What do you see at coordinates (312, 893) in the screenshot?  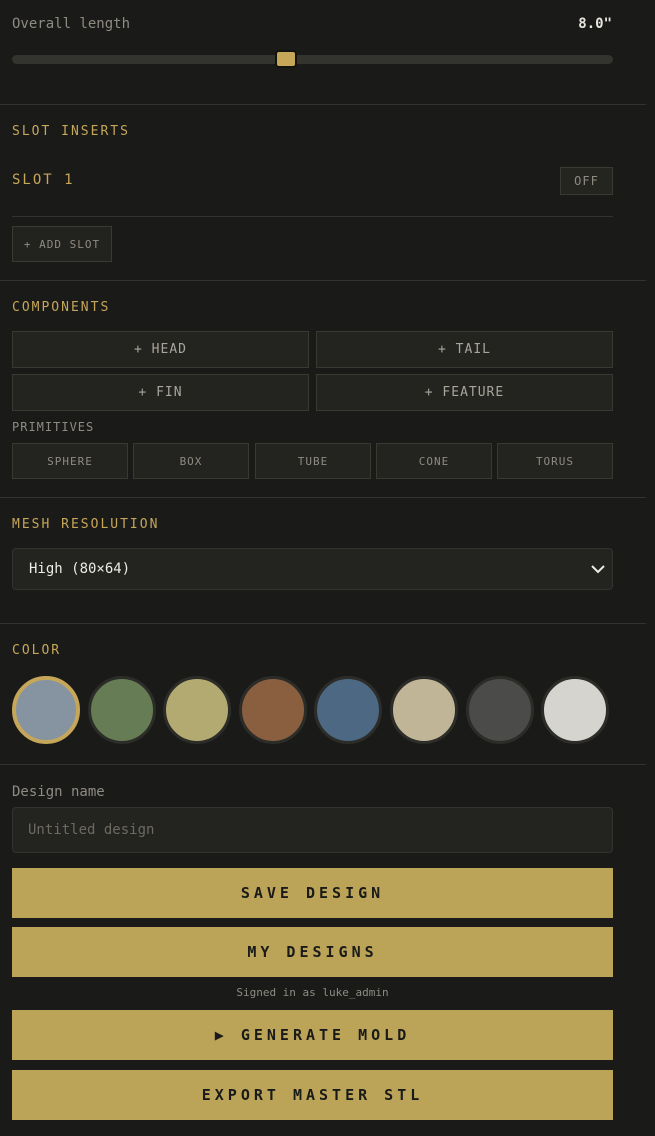 I see `save-design-button: SAVE DESIGN` at bounding box center [312, 893].